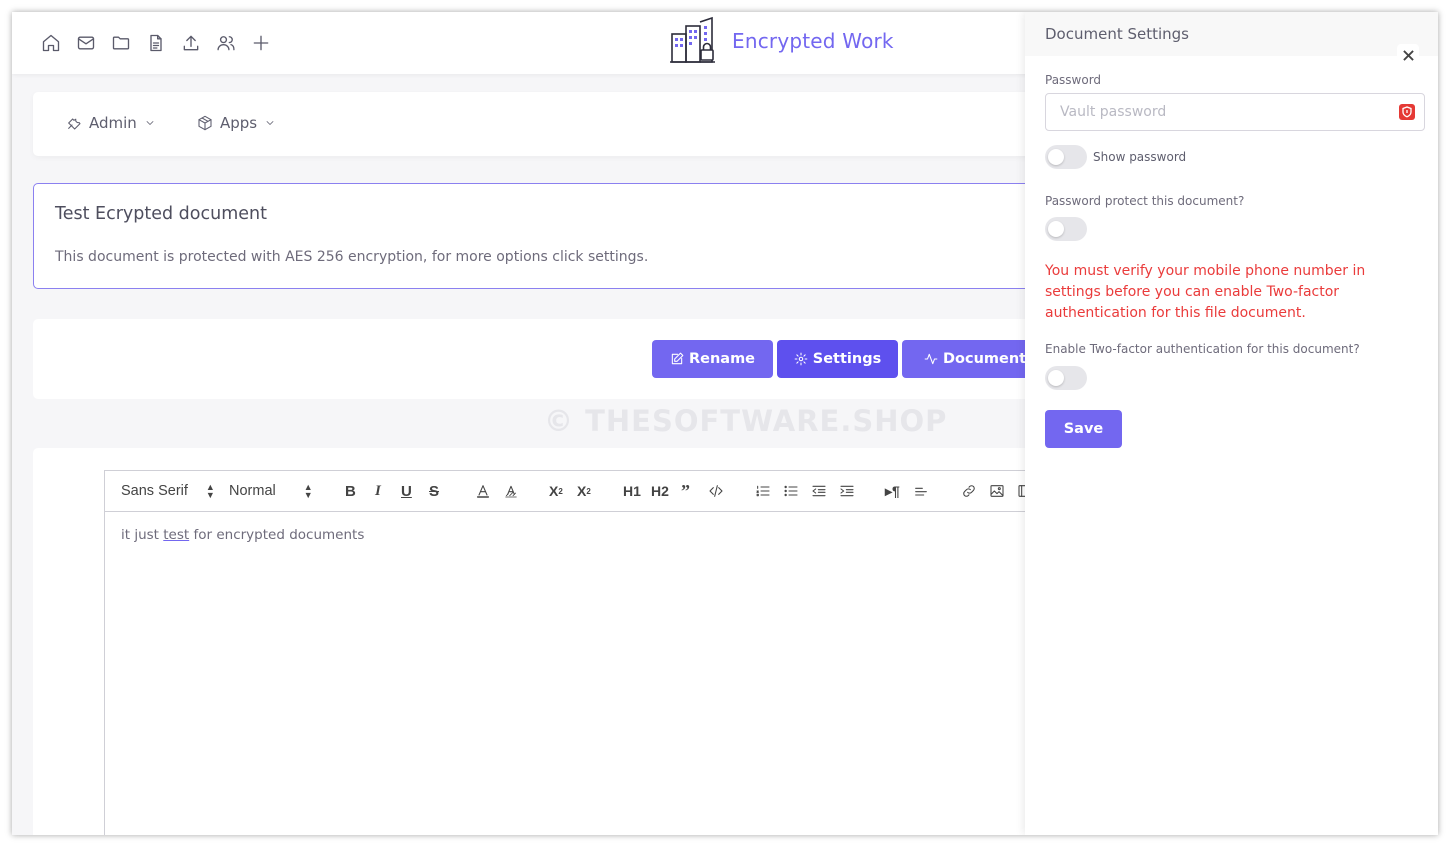 The height and width of the screenshot is (847, 1450). What do you see at coordinates (801, 359) in the screenshot?
I see `gear-icon` at bounding box center [801, 359].